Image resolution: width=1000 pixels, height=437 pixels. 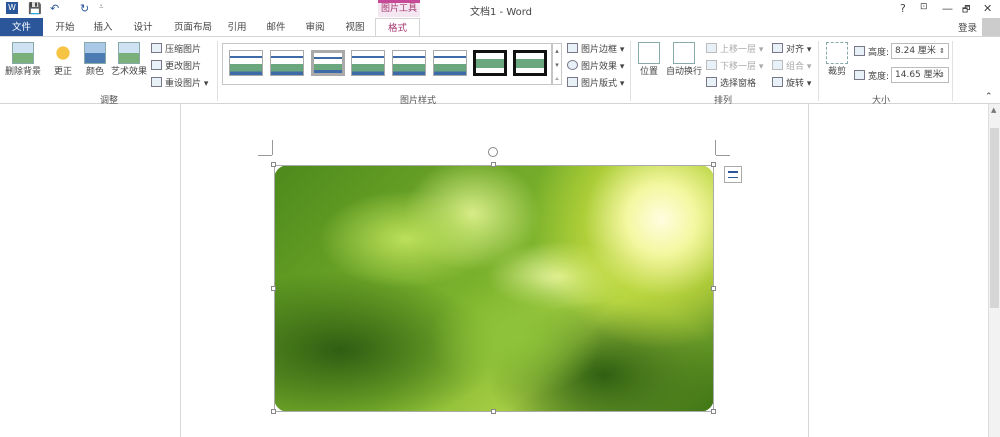 I want to click on align-icon, so click(x=777, y=48).